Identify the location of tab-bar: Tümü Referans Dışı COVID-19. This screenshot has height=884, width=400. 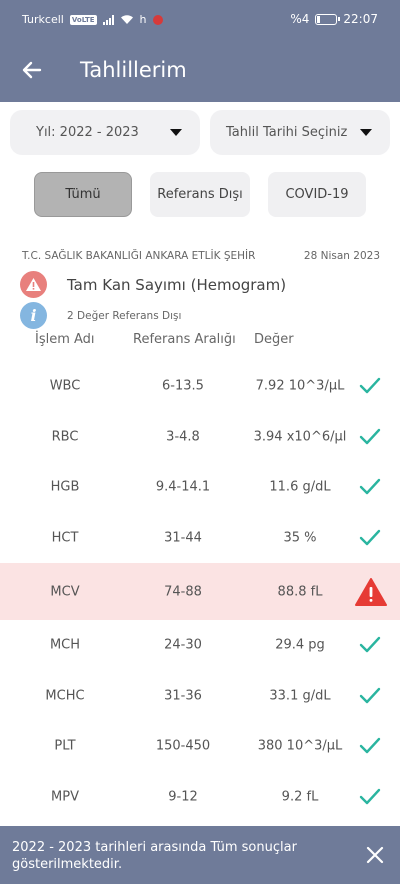
(200, 195).